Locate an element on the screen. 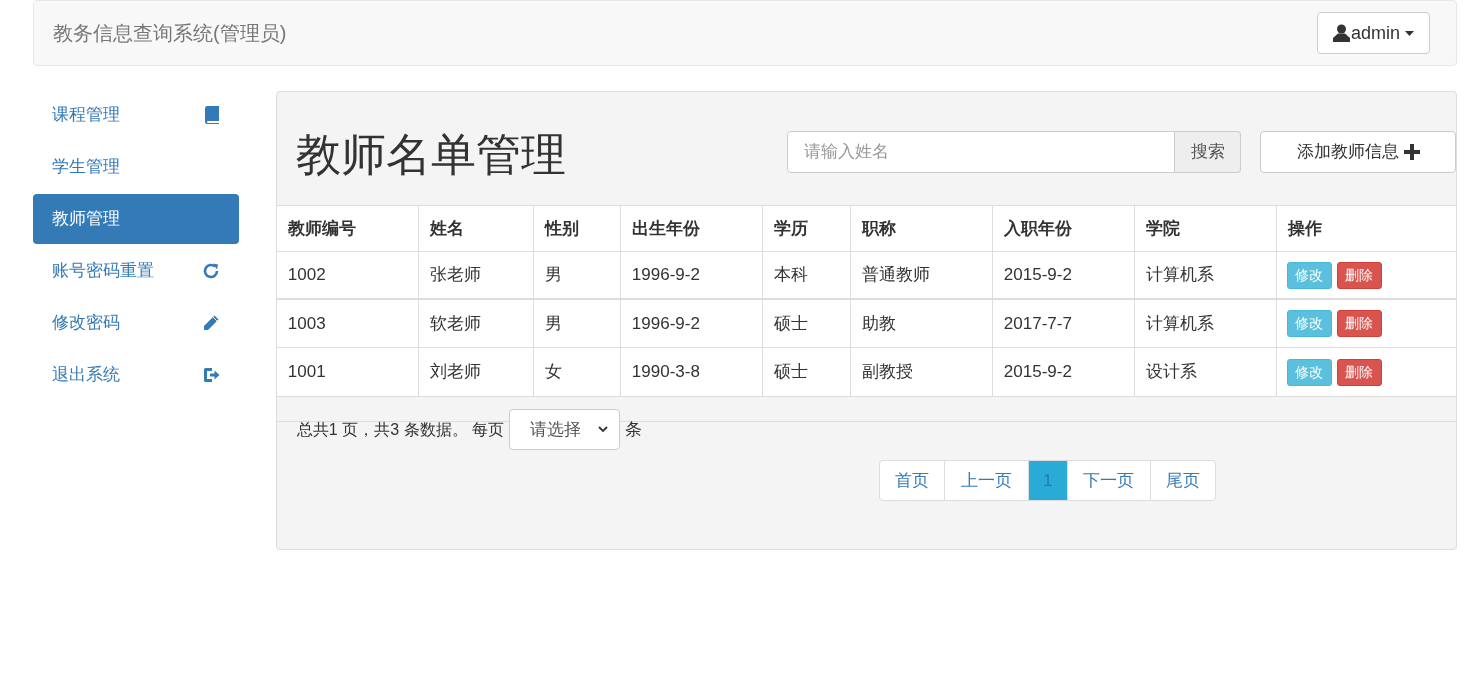 The width and height of the screenshot is (1479, 697). page-link: 下一页 is located at coordinates (1108, 480).